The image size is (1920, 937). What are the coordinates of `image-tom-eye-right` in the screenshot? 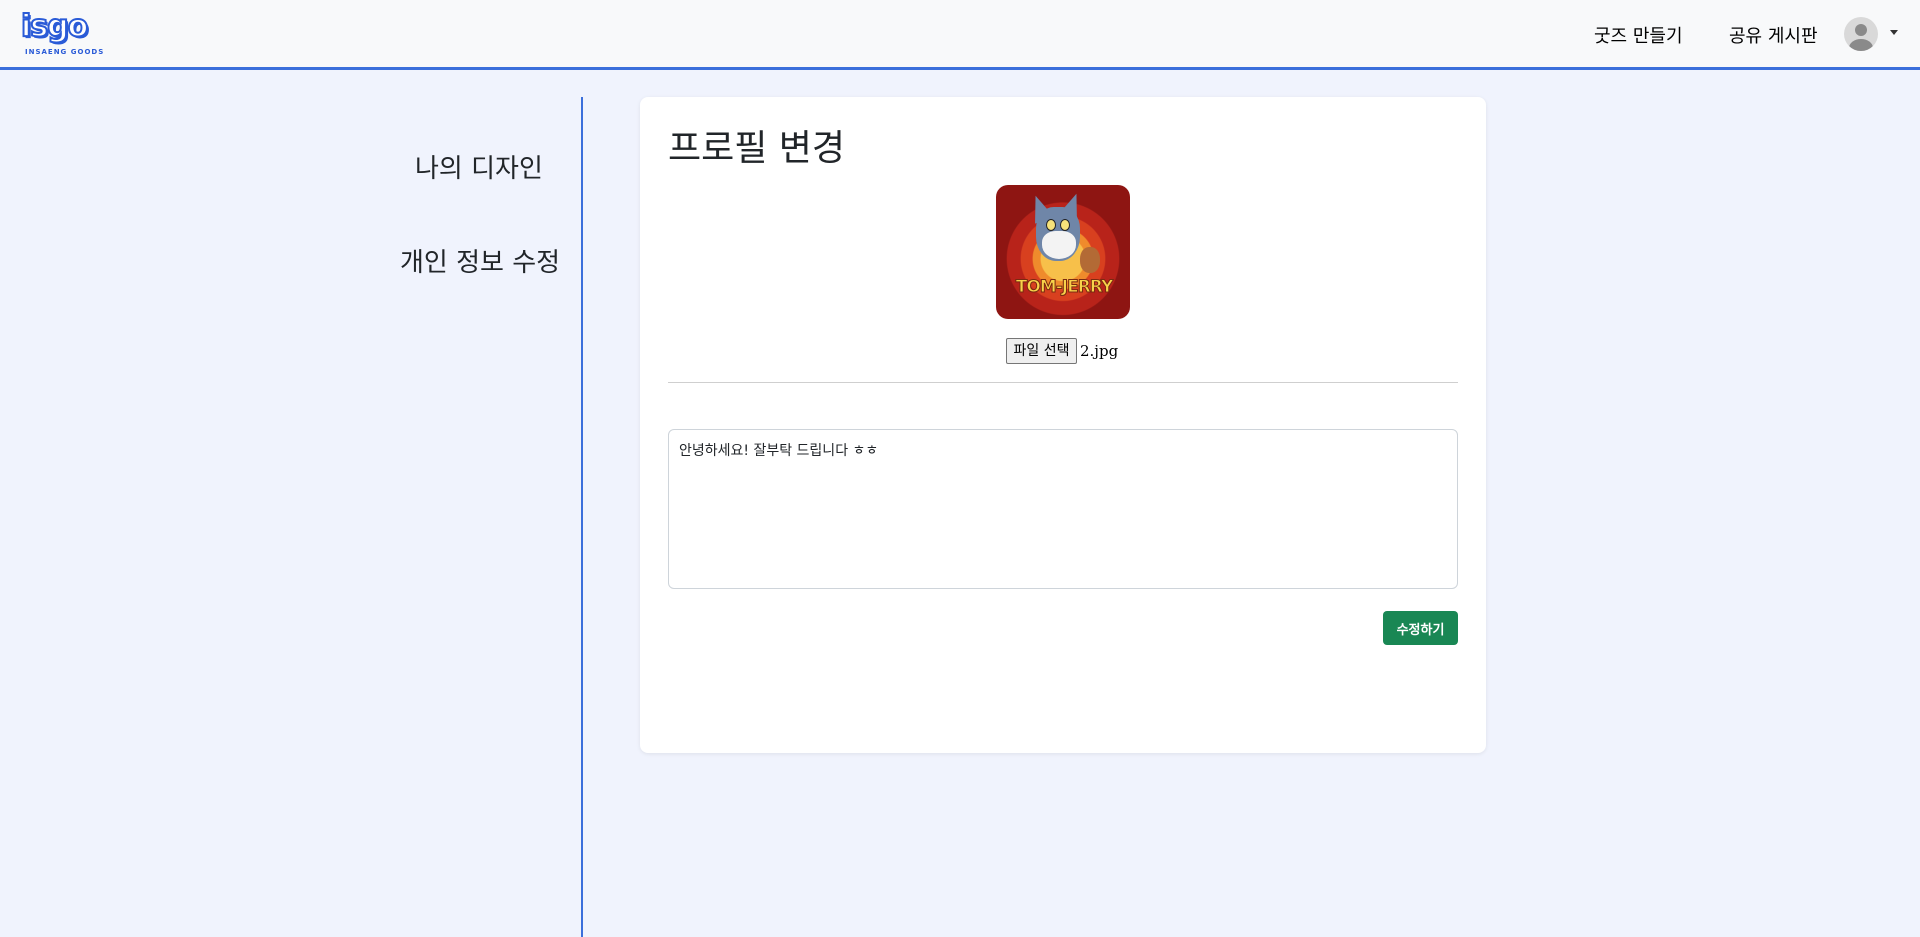 It's located at (1065, 225).